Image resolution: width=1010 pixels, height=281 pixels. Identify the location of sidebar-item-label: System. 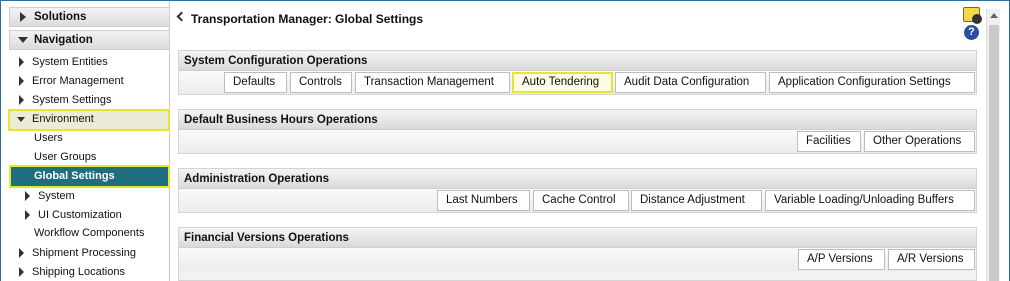
(56, 196).